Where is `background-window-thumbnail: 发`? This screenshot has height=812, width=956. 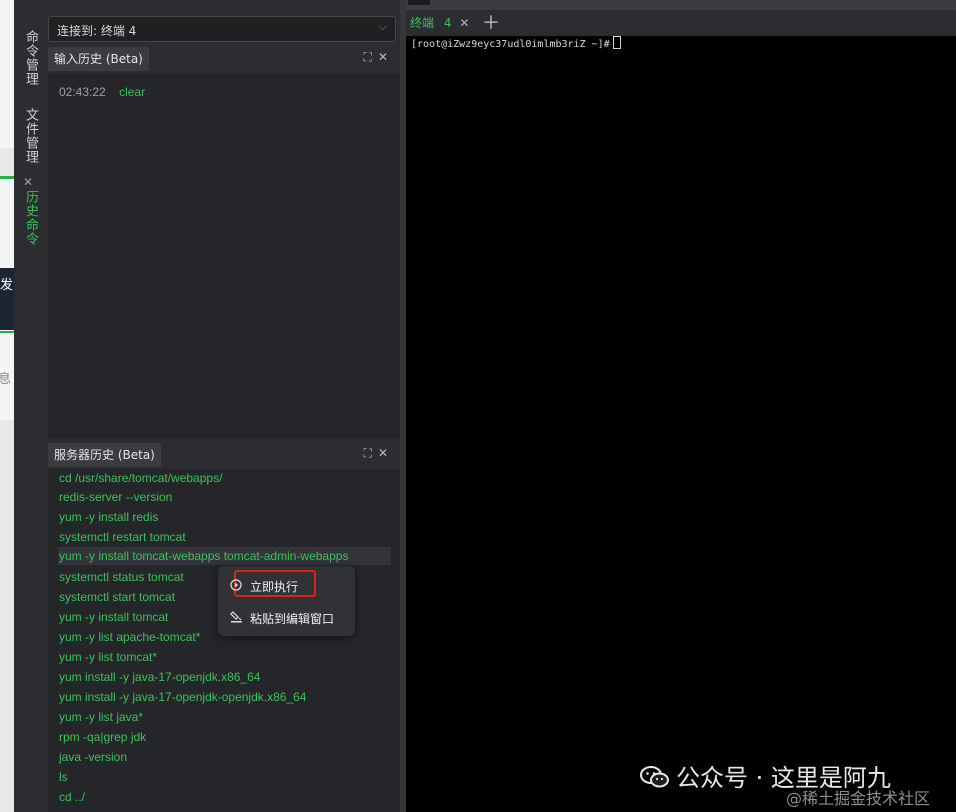
background-window-thumbnail: 发 is located at coordinates (7, 299).